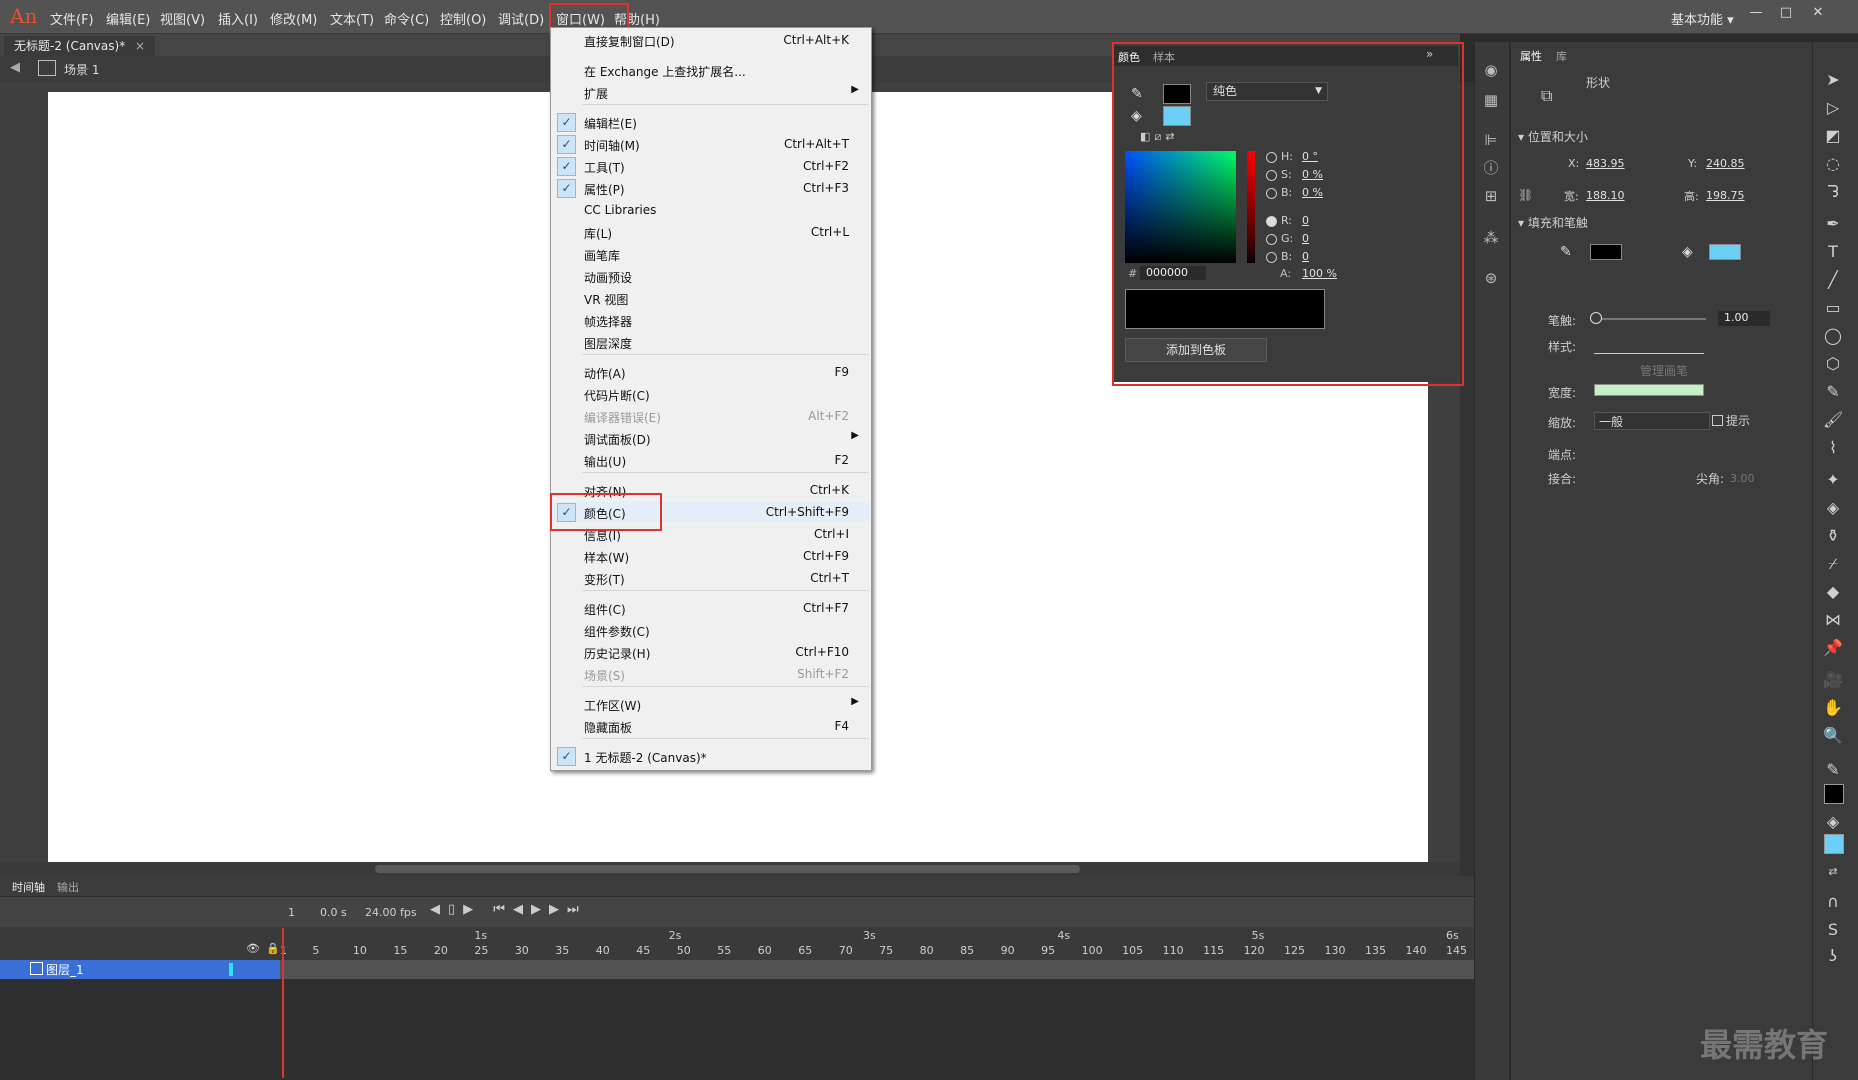  What do you see at coordinates (1833, 448) in the screenshot?
I see `brush-tool-icon: ⌇` at bounding box center [1833, 448].